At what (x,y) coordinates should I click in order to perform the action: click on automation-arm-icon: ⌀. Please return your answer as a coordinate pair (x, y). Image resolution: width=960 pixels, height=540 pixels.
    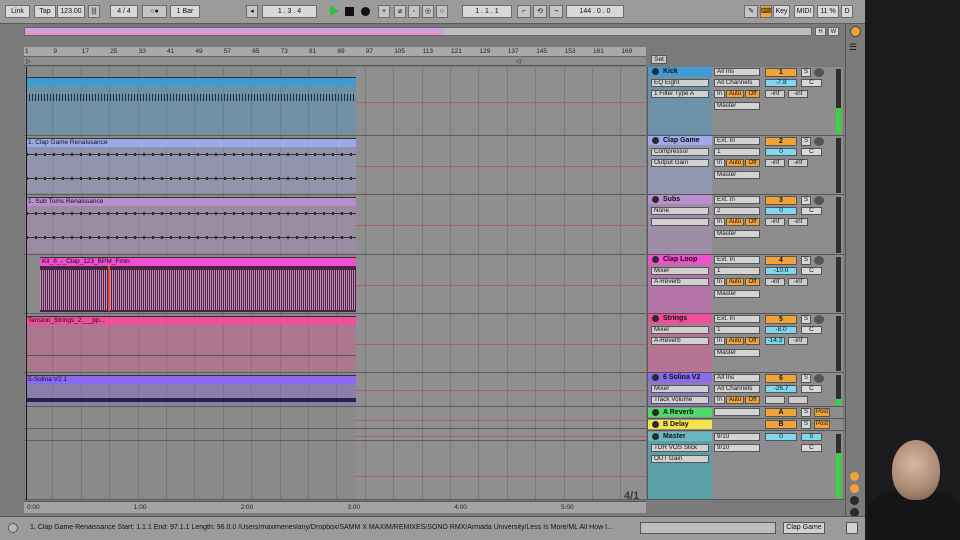
    Looking at the image, I should click on (400, 11).